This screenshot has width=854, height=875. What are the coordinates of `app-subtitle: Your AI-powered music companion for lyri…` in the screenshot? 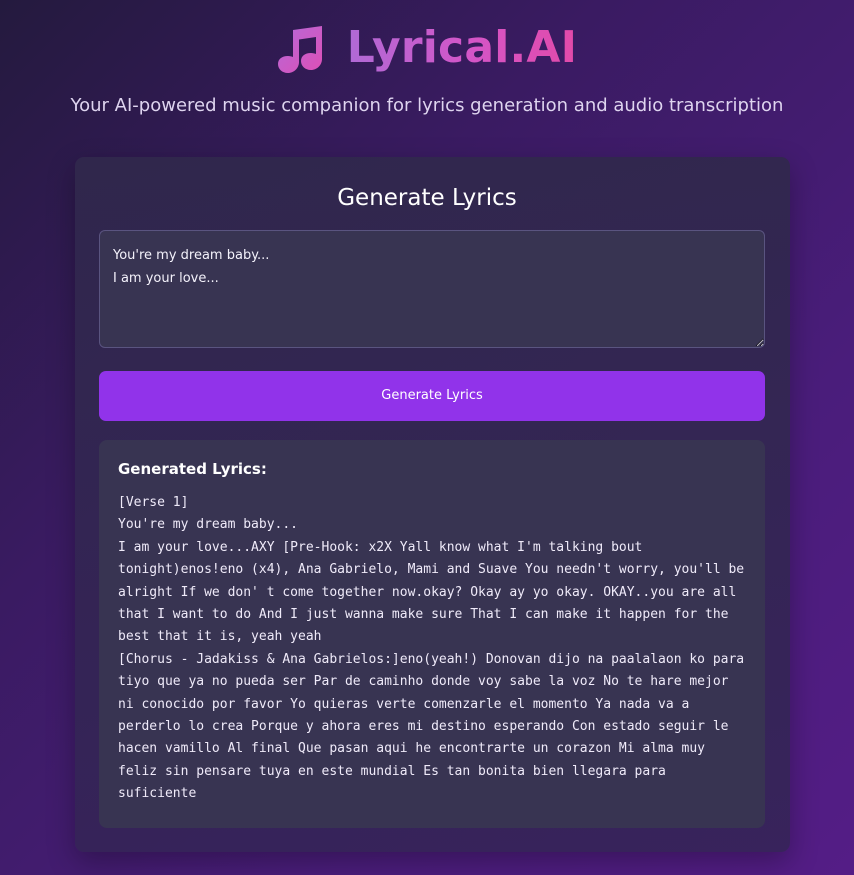 It's located at (427, 105).